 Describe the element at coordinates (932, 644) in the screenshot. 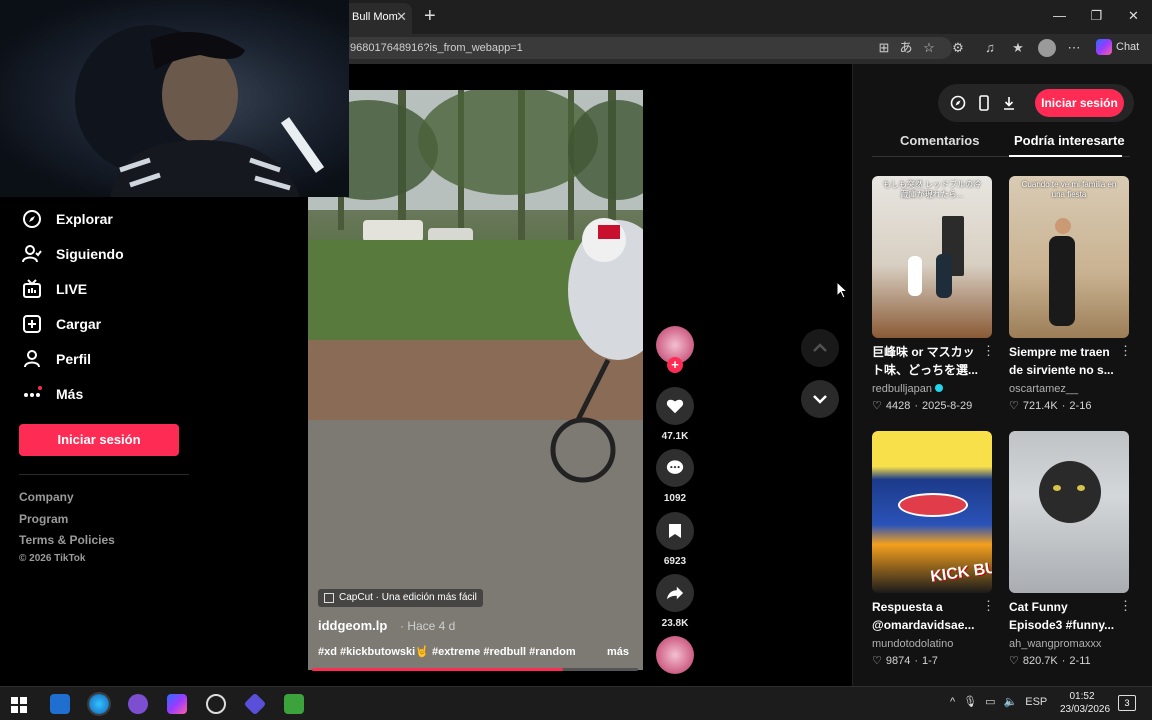

I see `recommendation-user: mundotodolatino` at that location.